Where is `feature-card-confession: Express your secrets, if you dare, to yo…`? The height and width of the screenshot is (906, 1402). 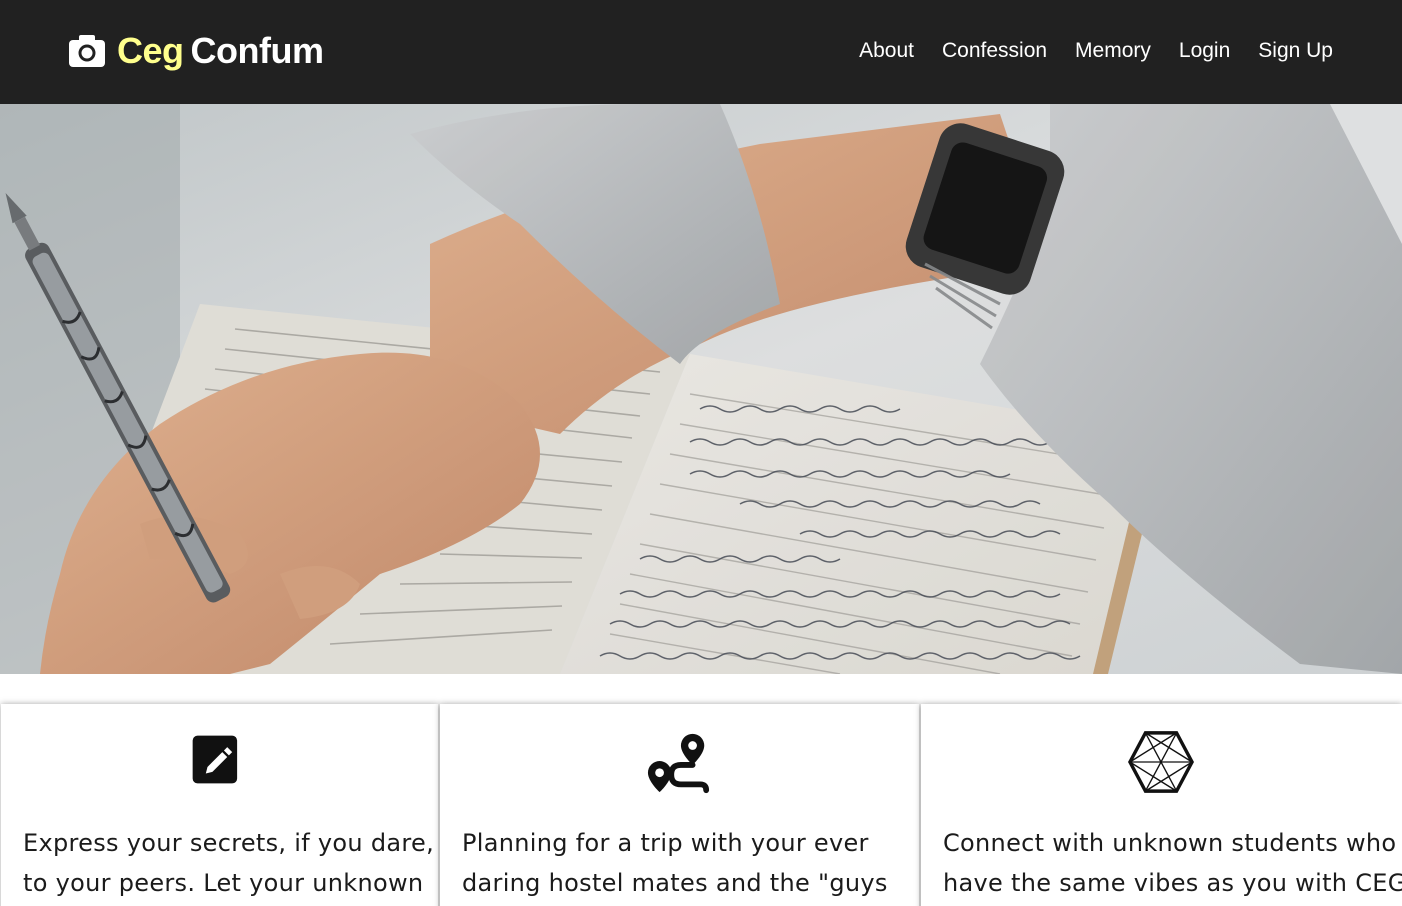 feature-card-confession: Express your secrets, if you dare, to yo… is located at coordinates (219, 805).